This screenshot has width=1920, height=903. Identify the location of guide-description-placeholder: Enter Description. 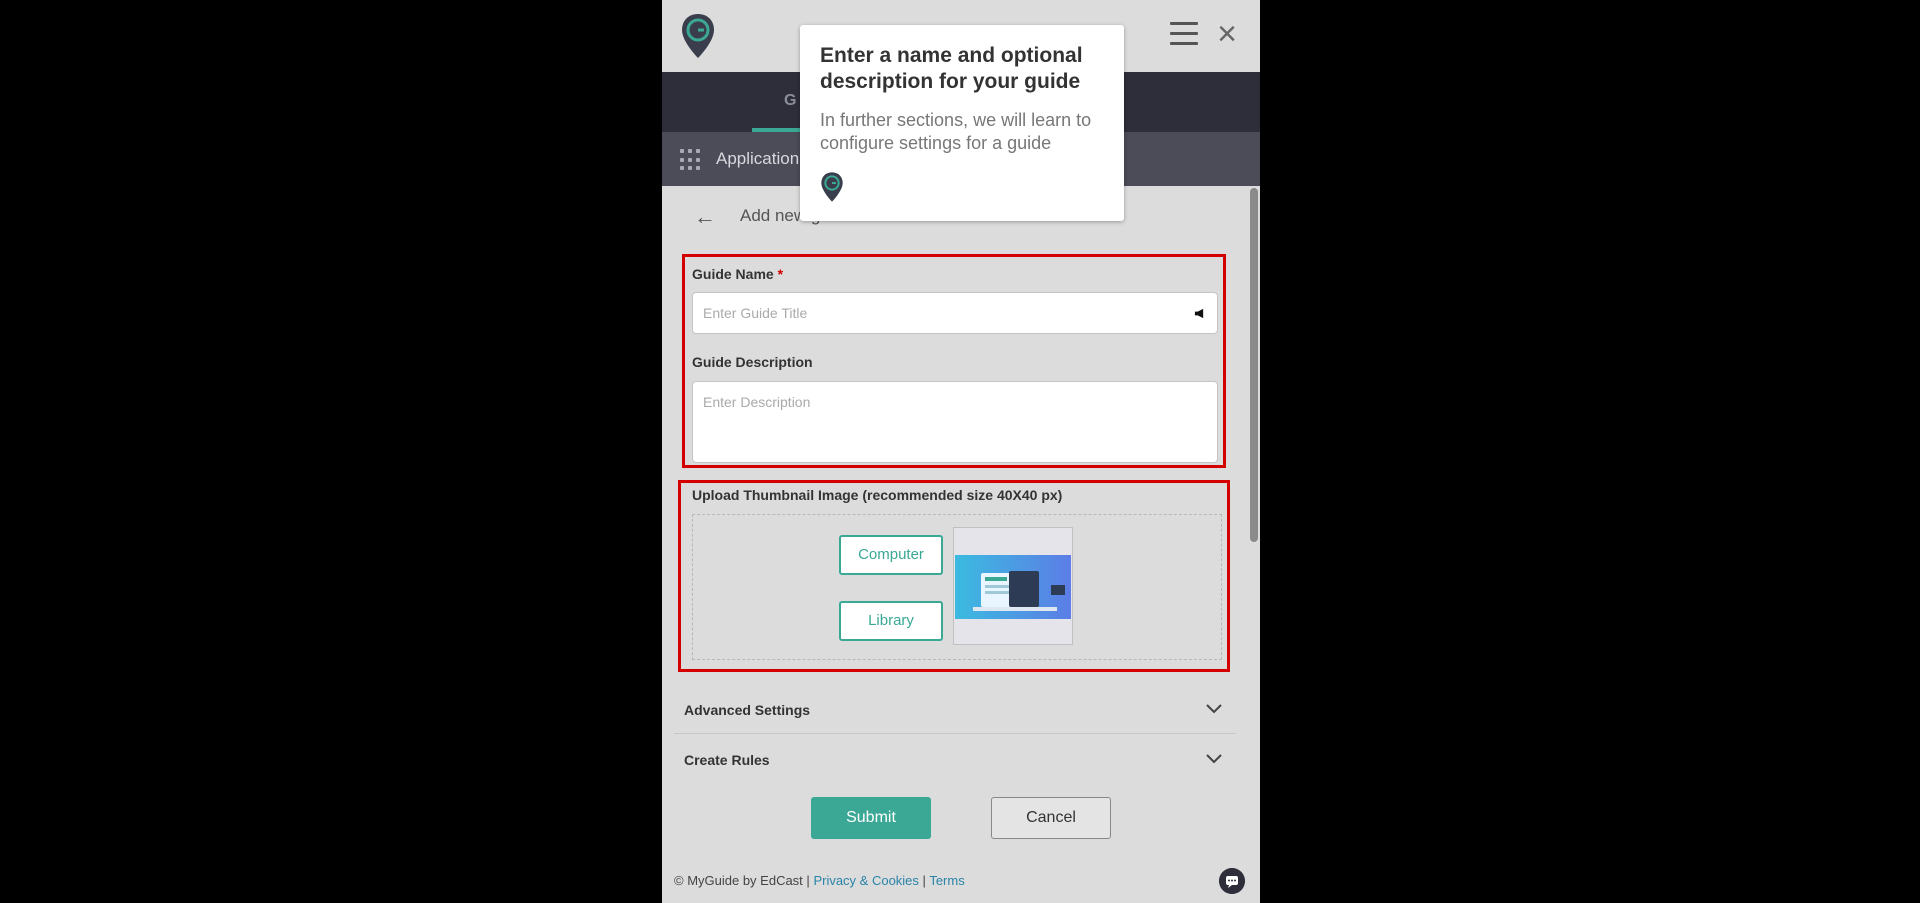
(757, 402).